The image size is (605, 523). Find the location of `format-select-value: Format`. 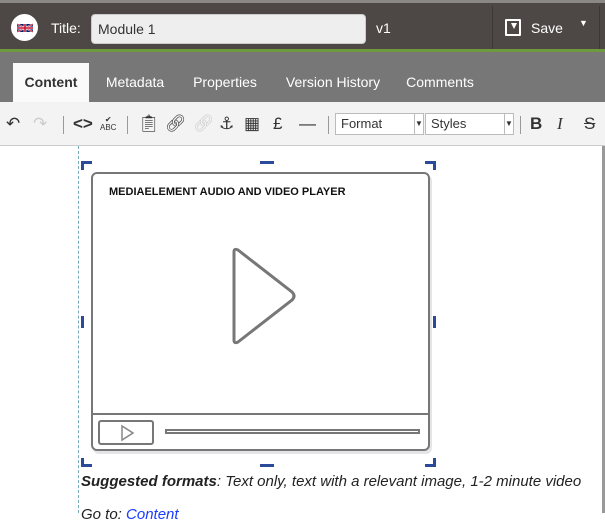

format-select-value: Format is located at coordinates (362, 123).